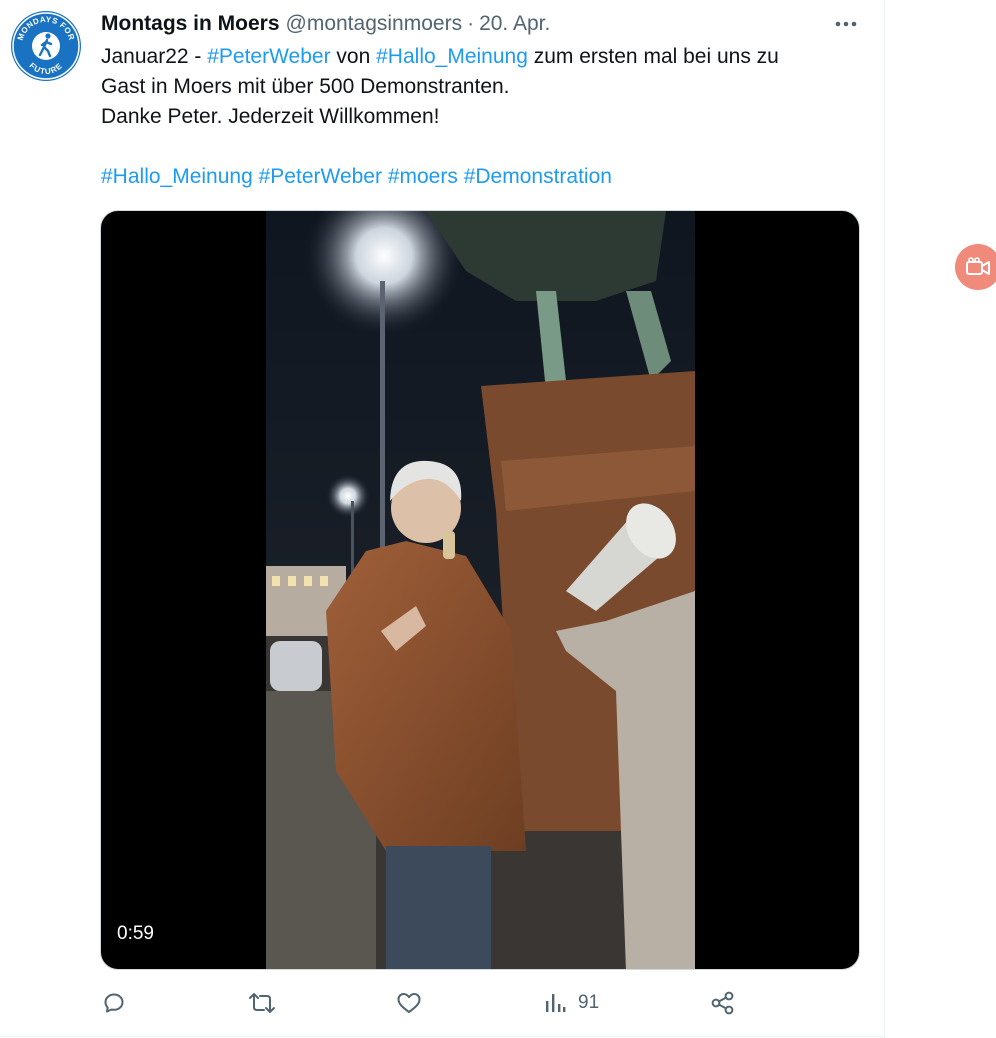 This screenshot has height=1038, width=996. I want to click on tweet-action-bar: 91, so click(442, 1003).